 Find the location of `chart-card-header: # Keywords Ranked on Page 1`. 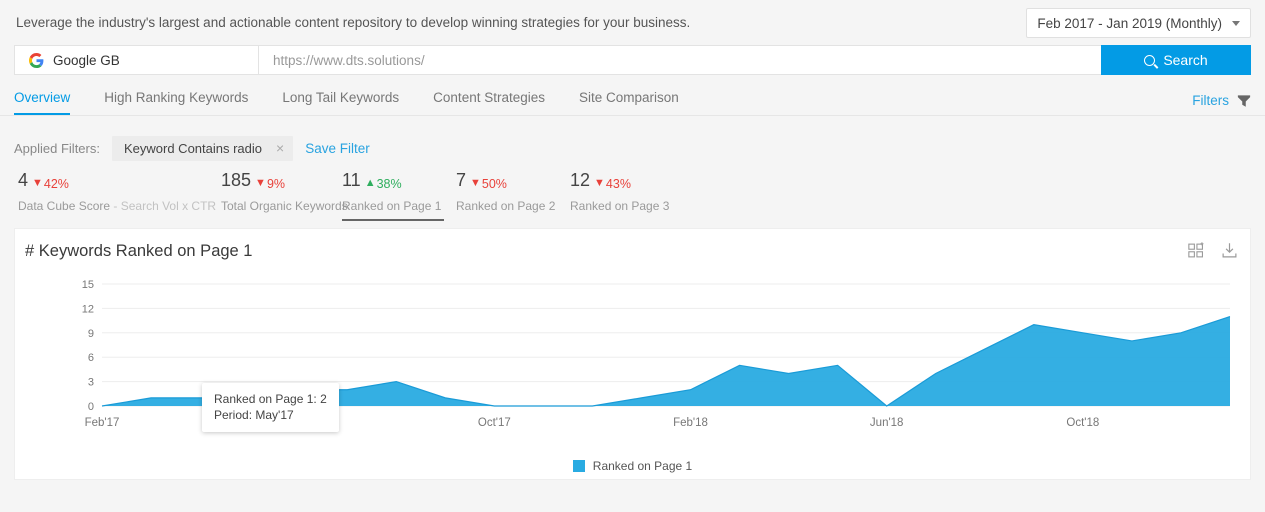

chart-card-header: # Keywords Ranked on Page 1 is located at coordinates (632, 251).